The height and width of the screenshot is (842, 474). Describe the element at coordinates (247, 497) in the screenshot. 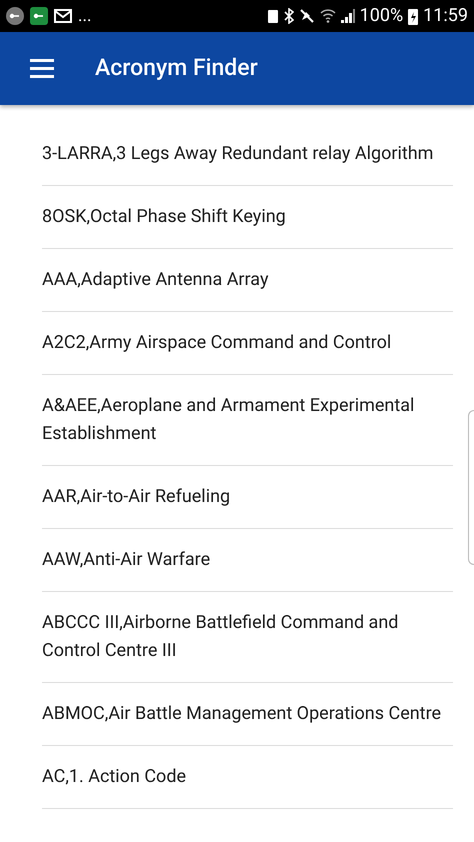

I see `acronym-item: AAR,Air-to-Air Refueling` at that location.